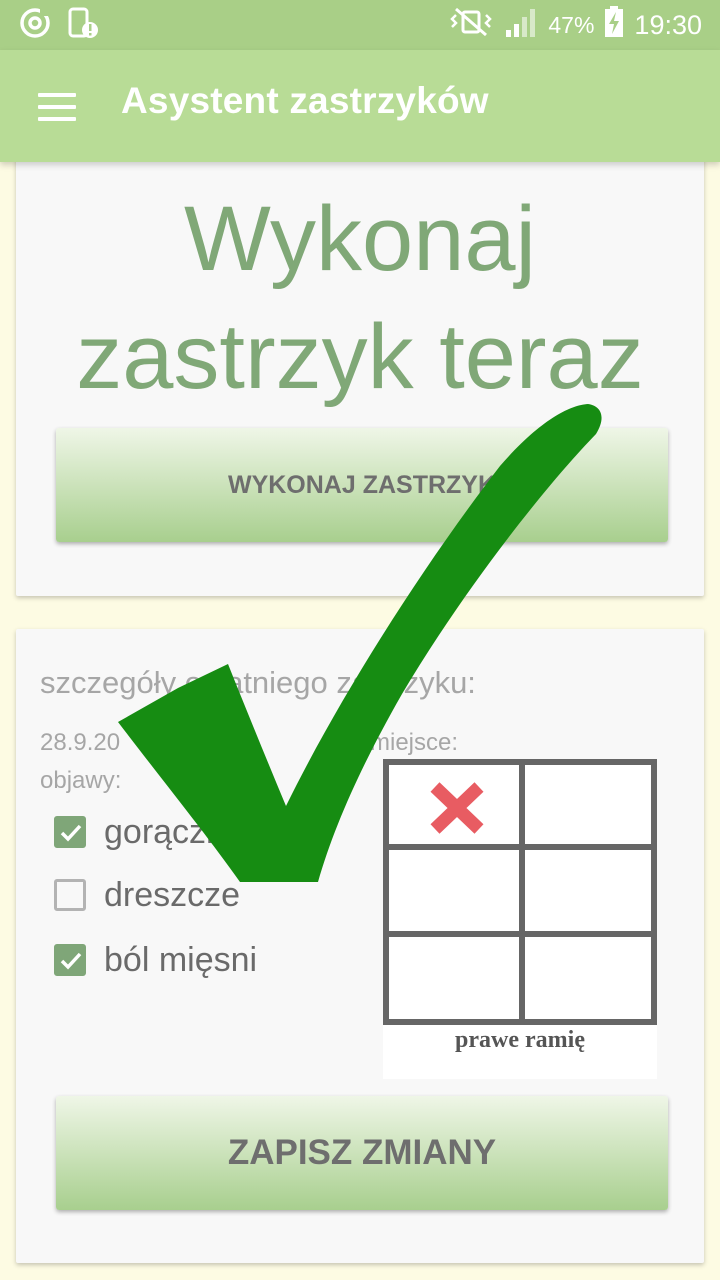  I want to click on symptoms-label: objawy:, so click(81, 780).